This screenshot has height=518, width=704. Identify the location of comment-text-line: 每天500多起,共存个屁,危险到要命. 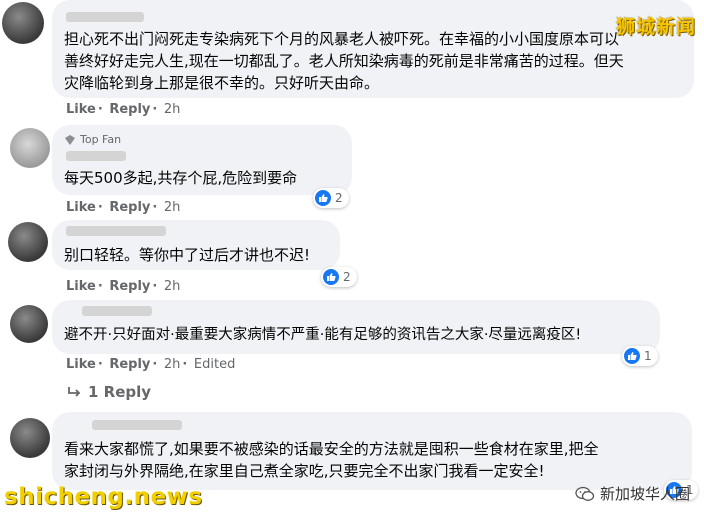
(181, 178).